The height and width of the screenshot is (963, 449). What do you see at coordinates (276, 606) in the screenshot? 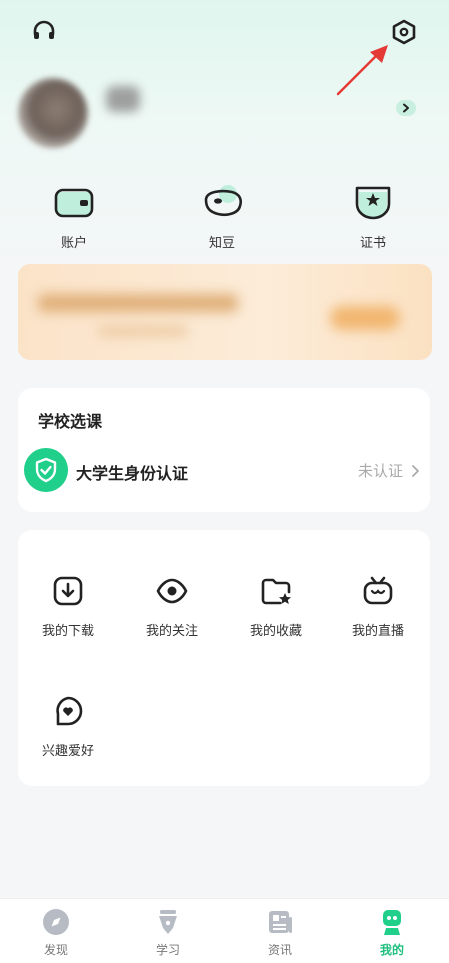
I see `my-favorites-item: 我的收藏` at bounding box center [276, 606].